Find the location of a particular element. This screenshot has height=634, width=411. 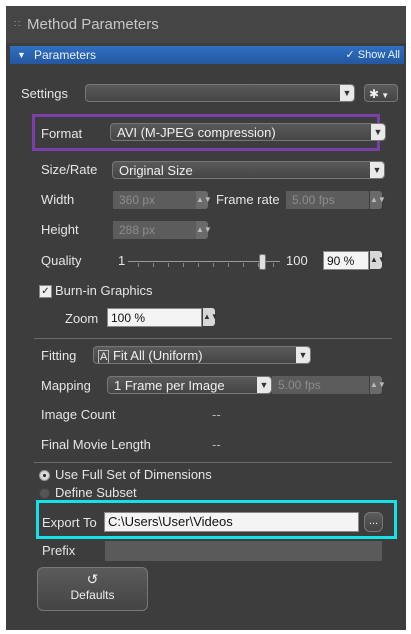

mapping-value: 1 Frame per Image is located at coordinates (169, 385).